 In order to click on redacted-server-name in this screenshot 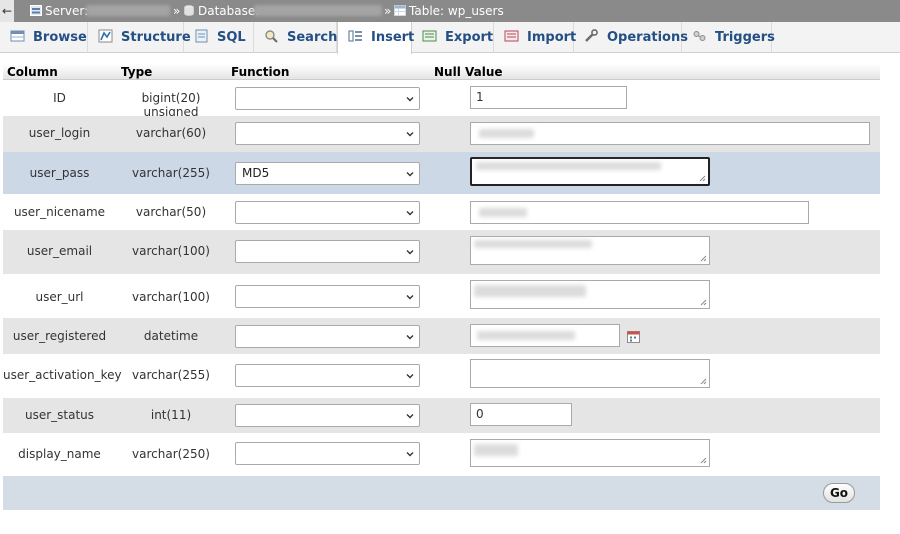, I will do `click(128, 10)`.